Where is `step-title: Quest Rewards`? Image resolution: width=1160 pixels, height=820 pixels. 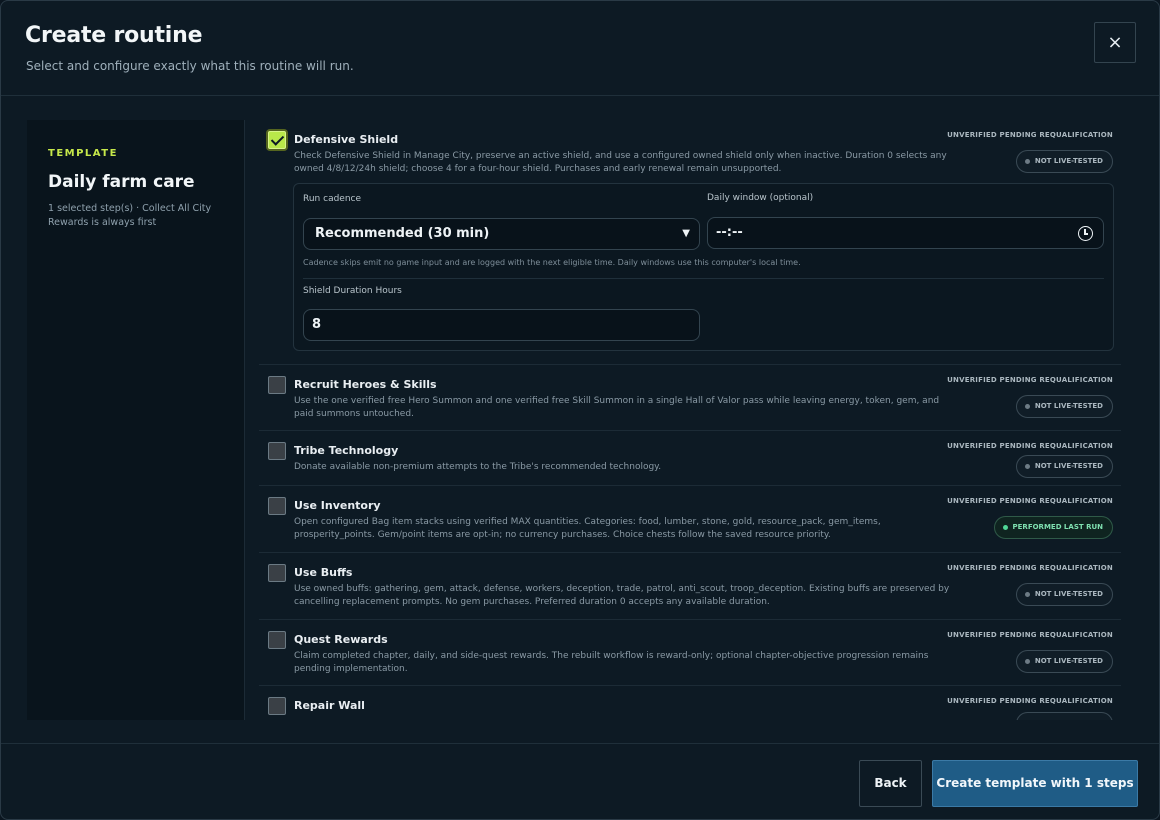 step-title: Quest Rewards is located at coordinates (341, 639).